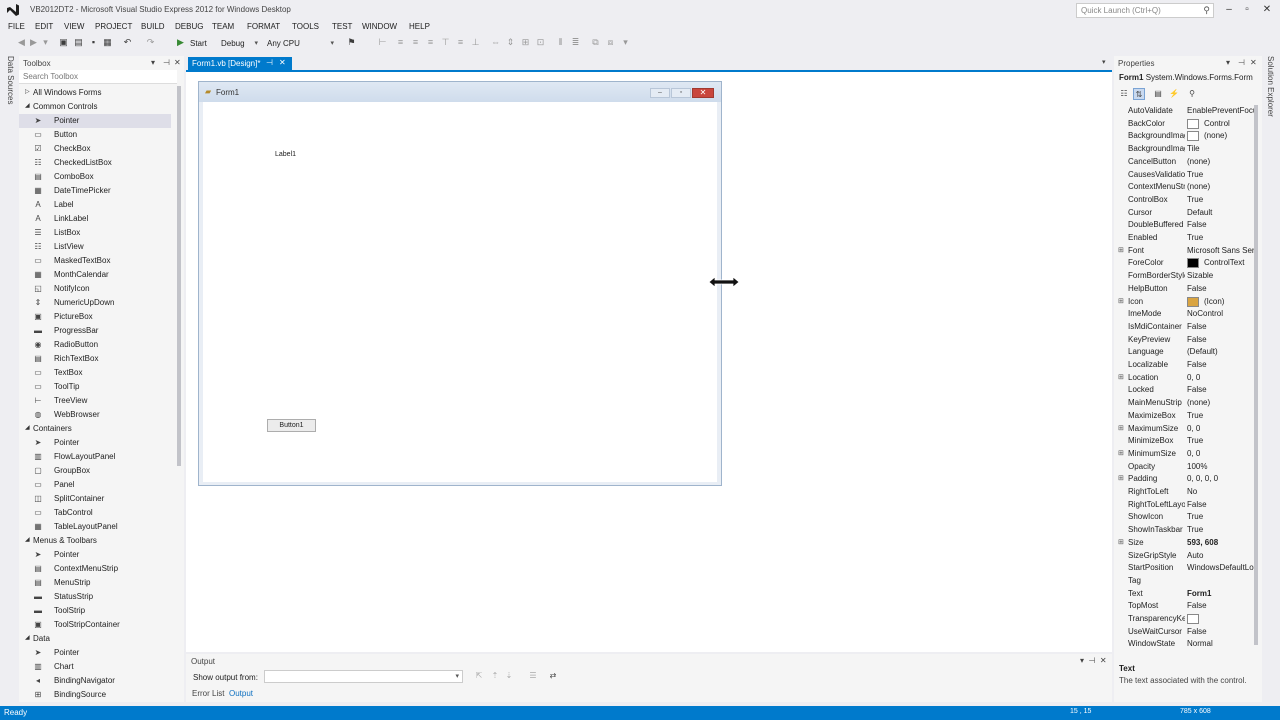 The width and height of the screenshot is (1280, 720). Describe the element at coordinates (95, 457) in the screenshot. I see `toolbox-item: ▥ FlowLayoutPanel` at that location.